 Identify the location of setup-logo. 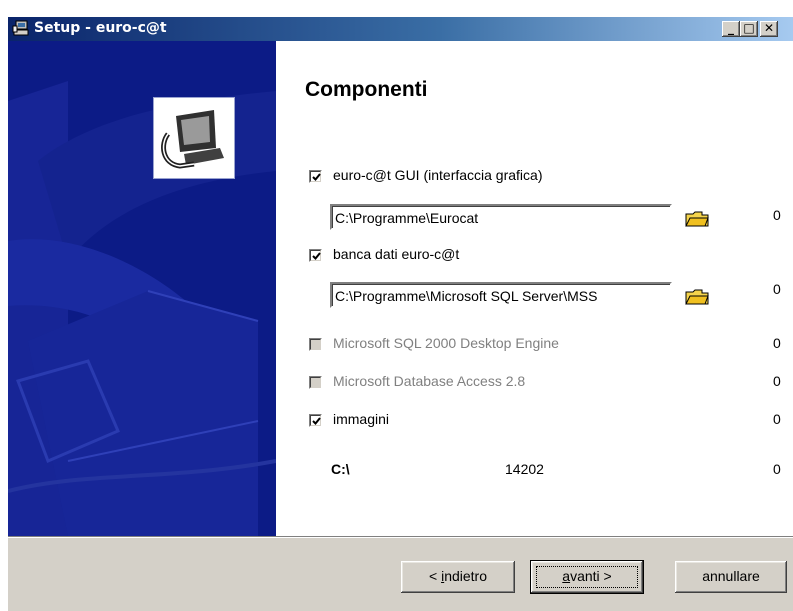
(194, 138).